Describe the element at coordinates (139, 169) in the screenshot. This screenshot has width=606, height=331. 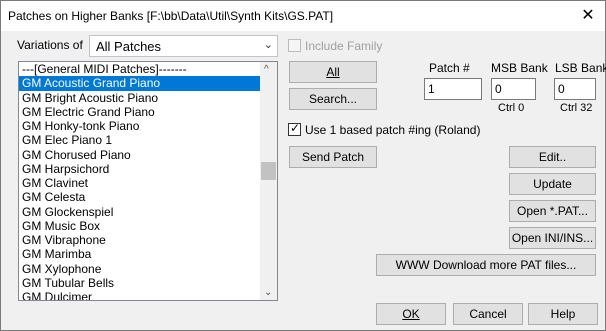
I see `list-item: GM Harpsichord` at that location.